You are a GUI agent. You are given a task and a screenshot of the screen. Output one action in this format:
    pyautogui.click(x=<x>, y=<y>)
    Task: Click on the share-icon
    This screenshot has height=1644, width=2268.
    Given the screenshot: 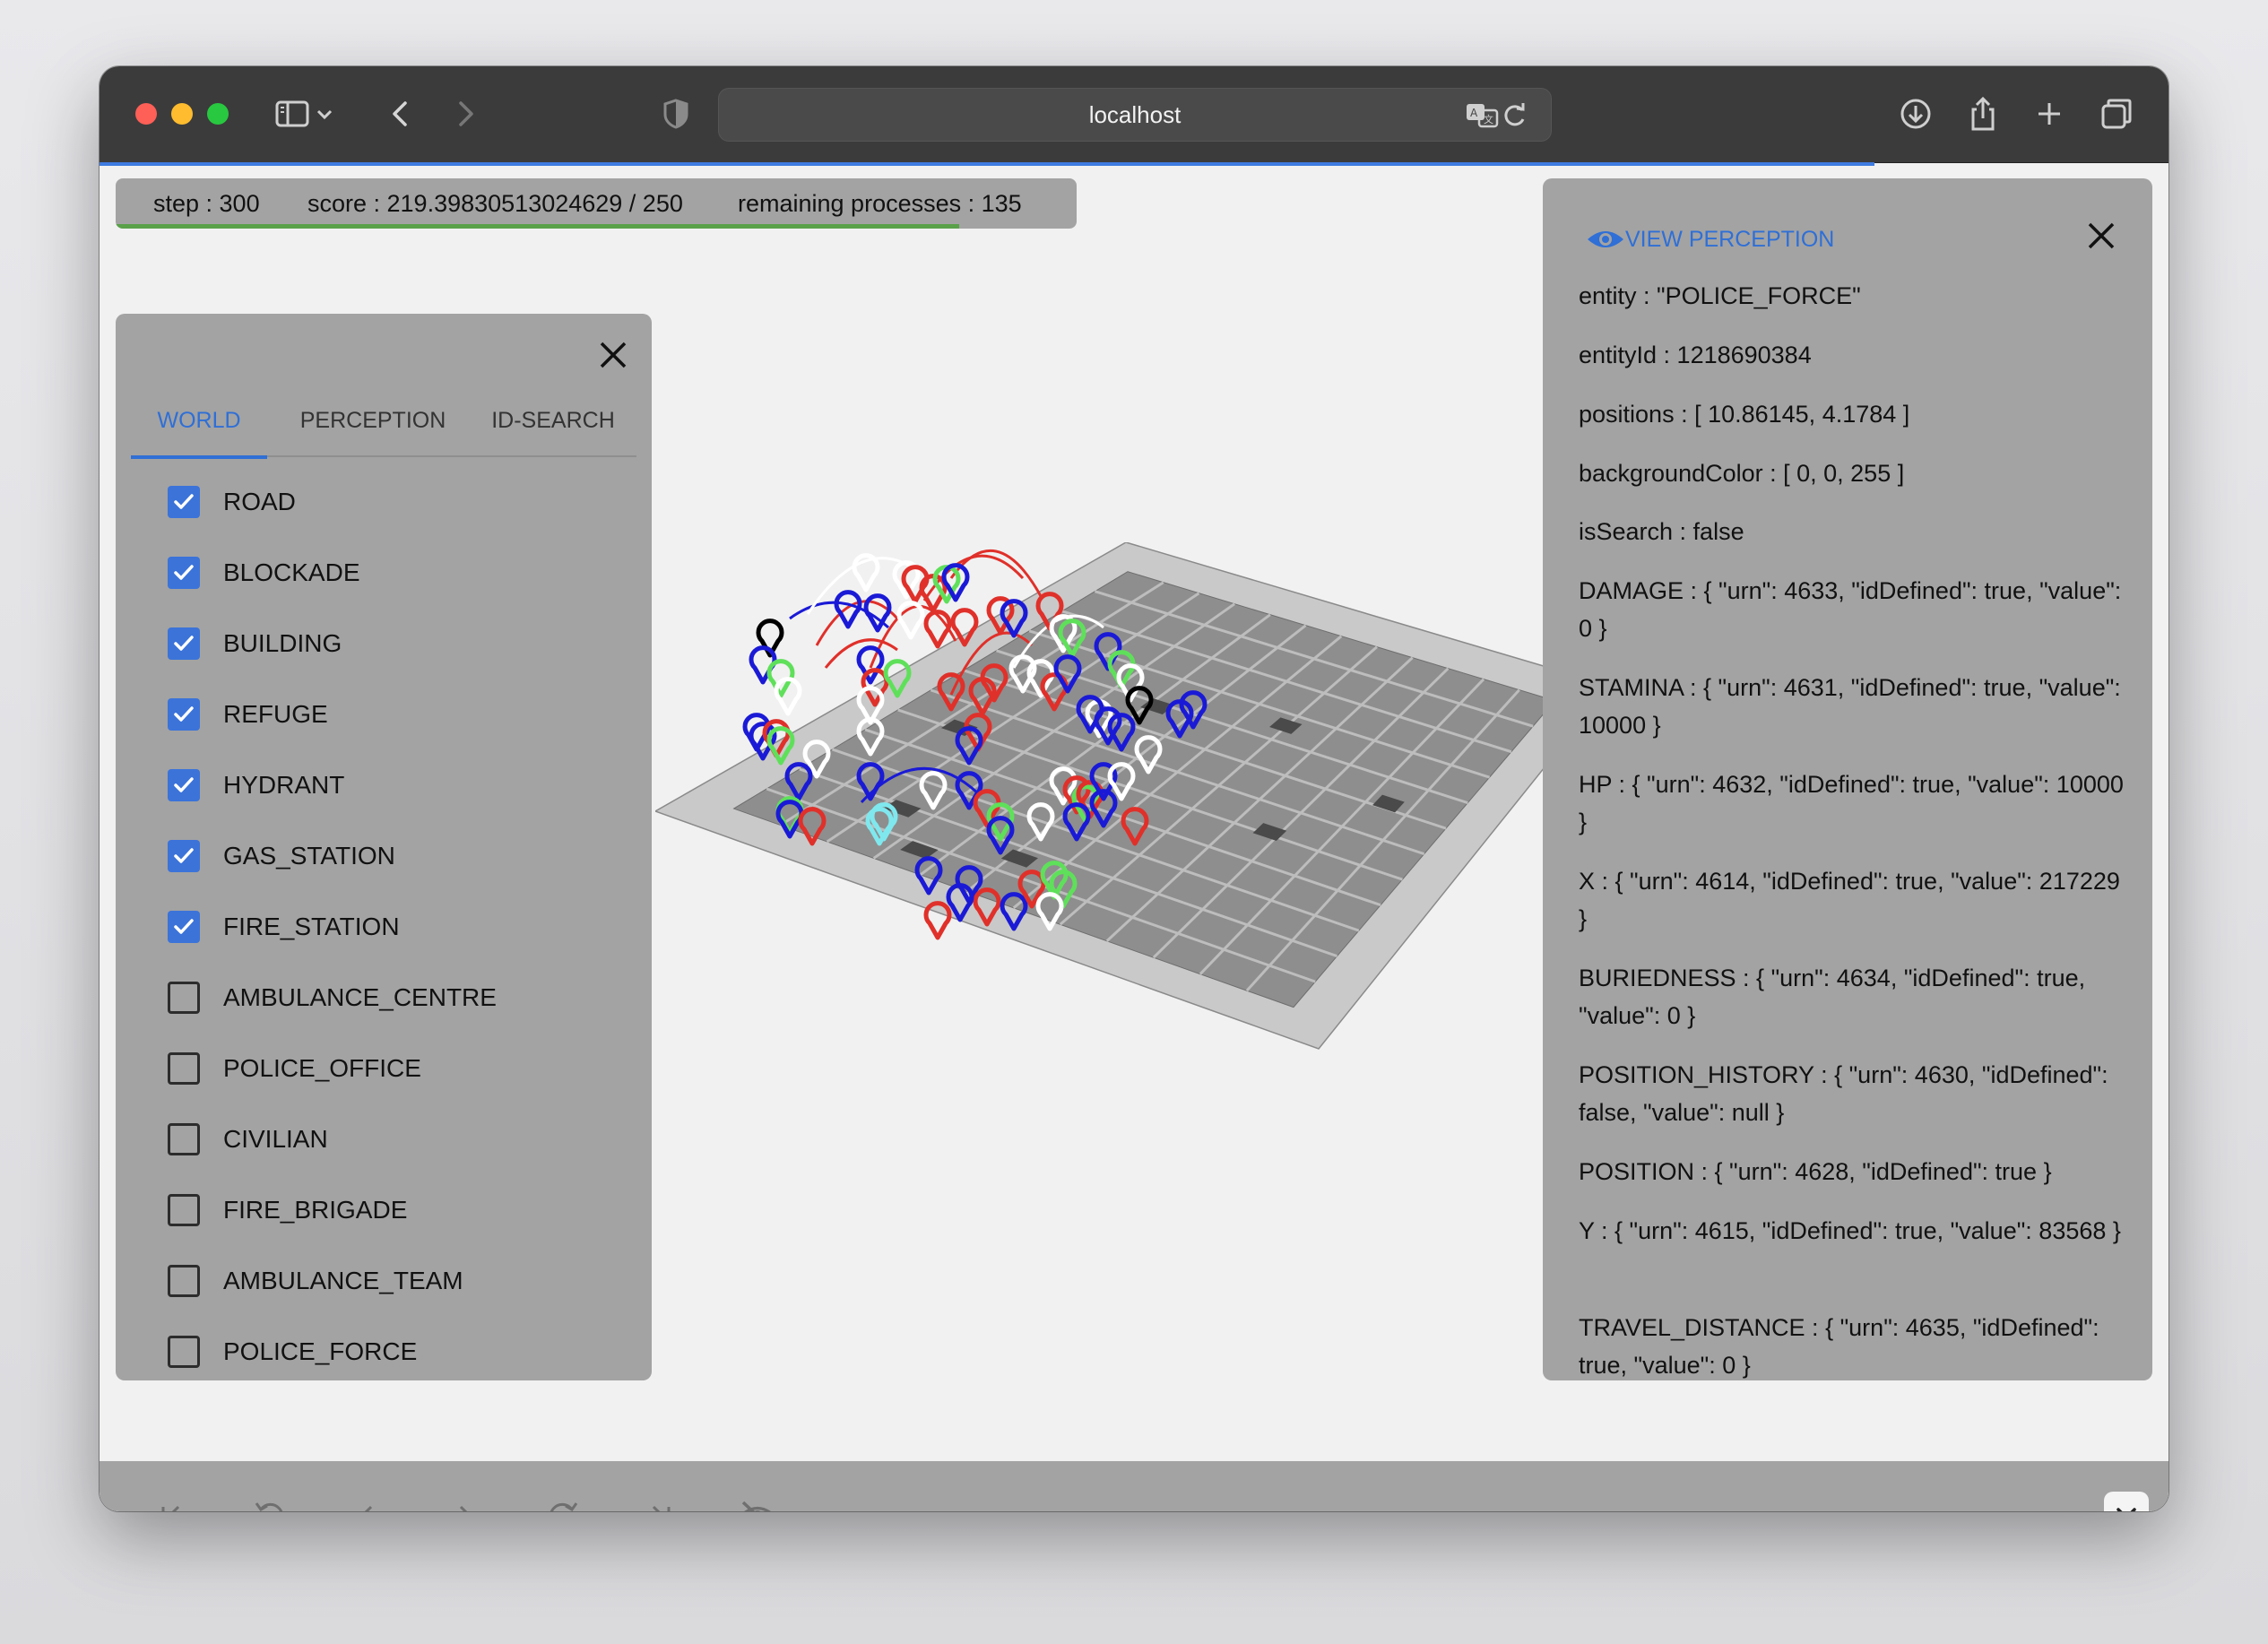 What is the action you would take?
    pyautogui.click(x=1983, y=113)
    